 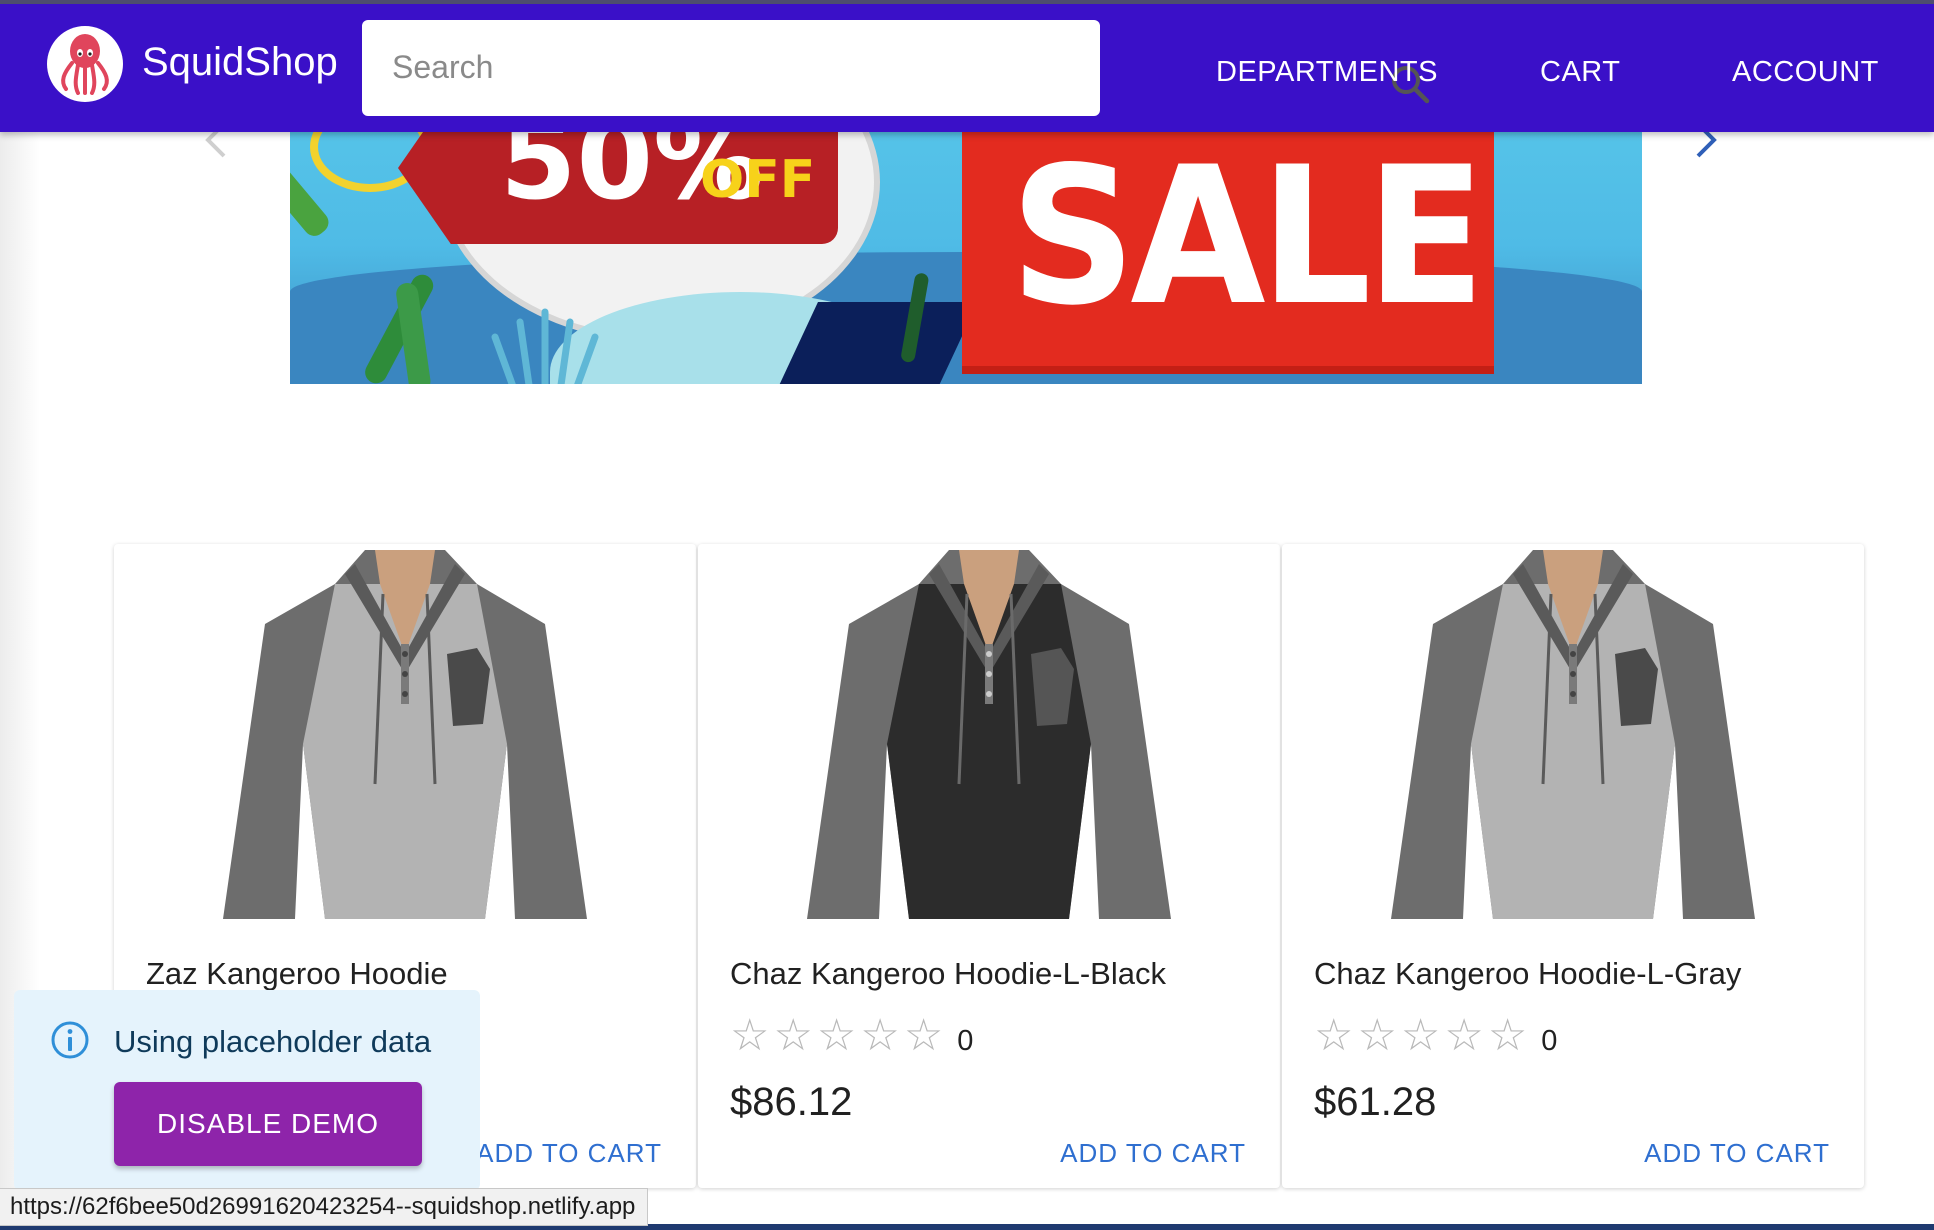 I want to click on squid-icon, so click(x=85, y=64).